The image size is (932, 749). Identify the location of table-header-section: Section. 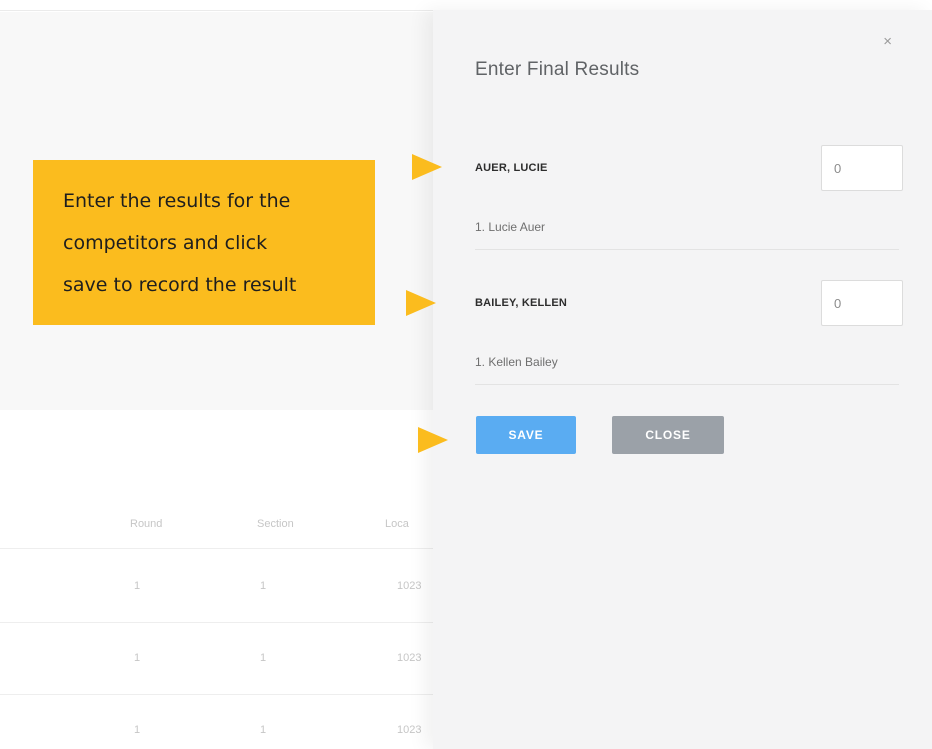
(275, 524).